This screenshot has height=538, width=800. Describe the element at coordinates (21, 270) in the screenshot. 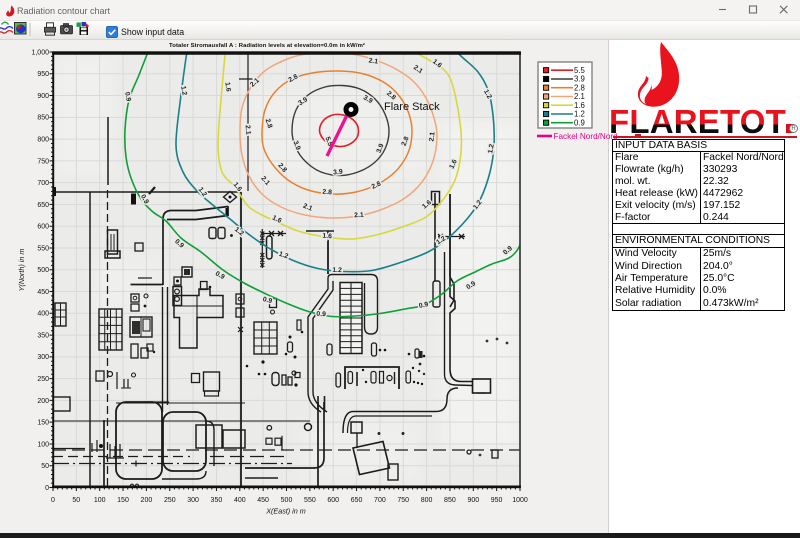

I see `svg-text: Y(North) in m` at that location.